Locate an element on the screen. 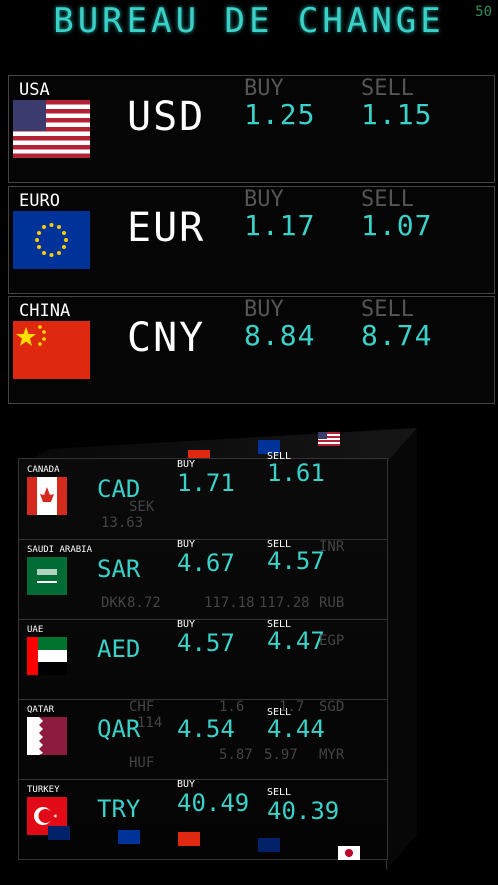 The height and width of the screenshot is (885, 498). ghost-text: INR is located at coordinates (332, 547).